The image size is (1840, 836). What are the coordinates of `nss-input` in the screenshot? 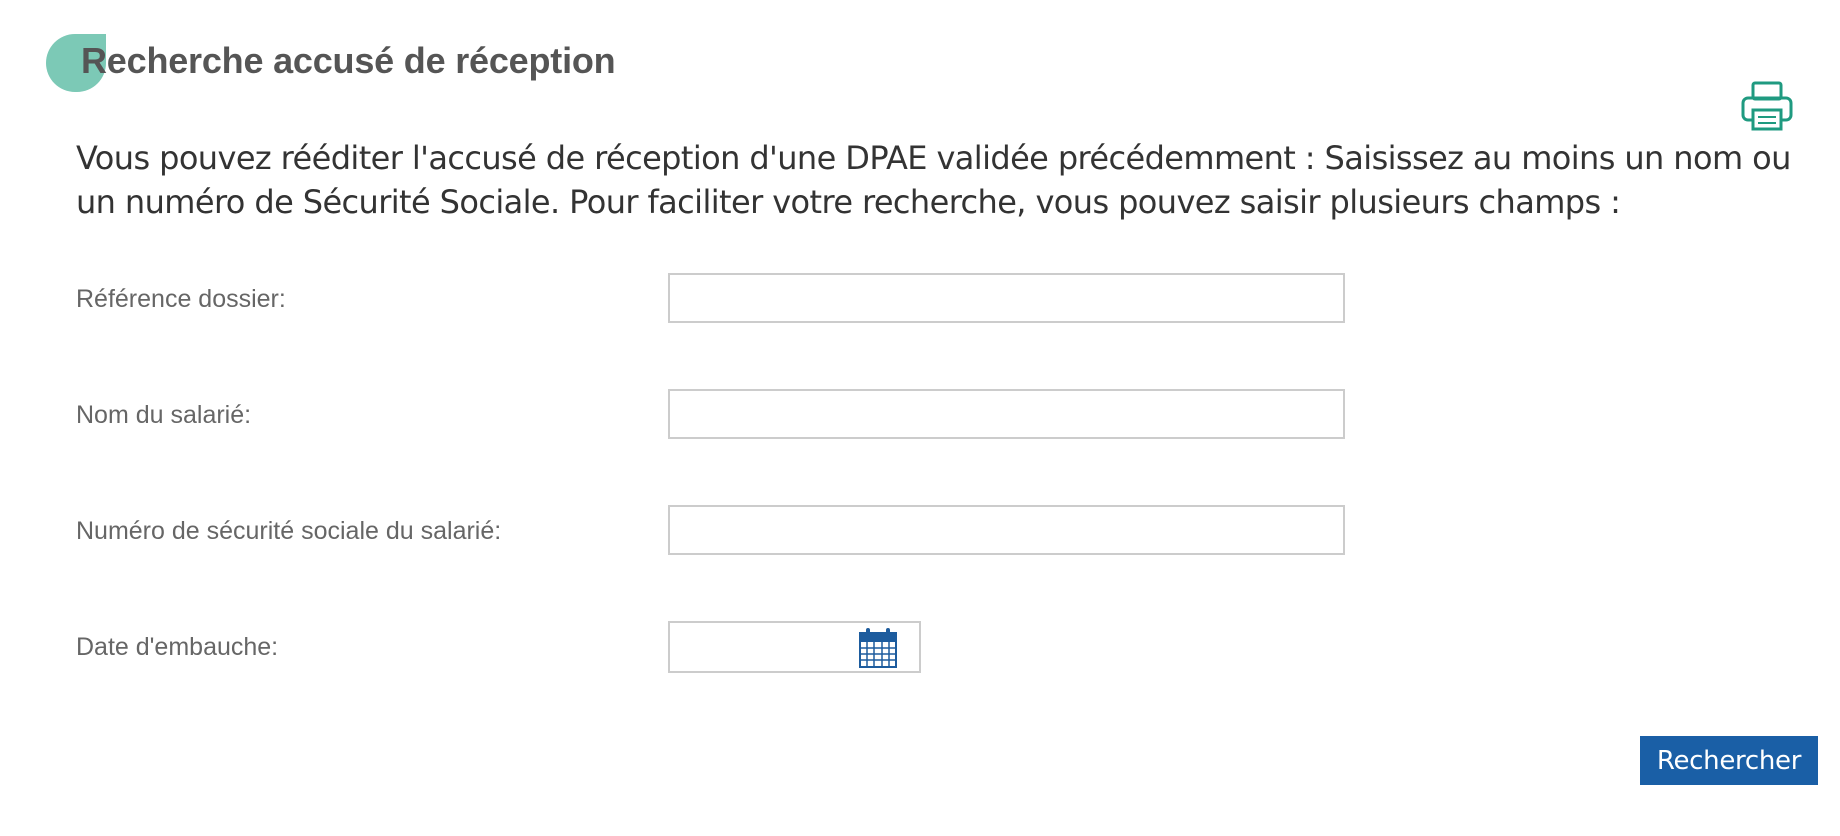 It's located at (1006, 530).